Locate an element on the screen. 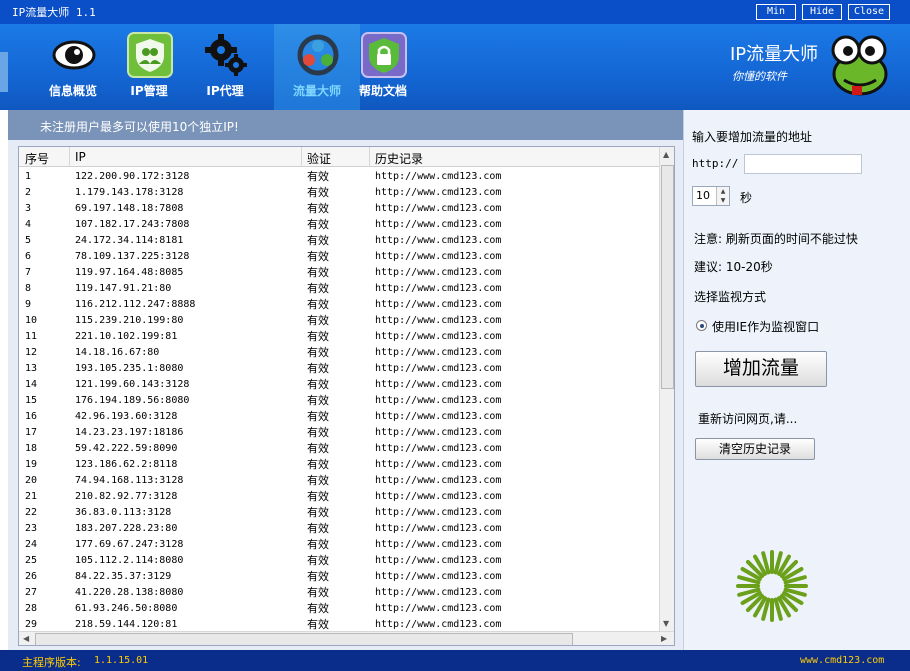 This screenshot has height=671, width=910. row-ip: 116.212.112.247:8888 is located at coordinates (135, 304).